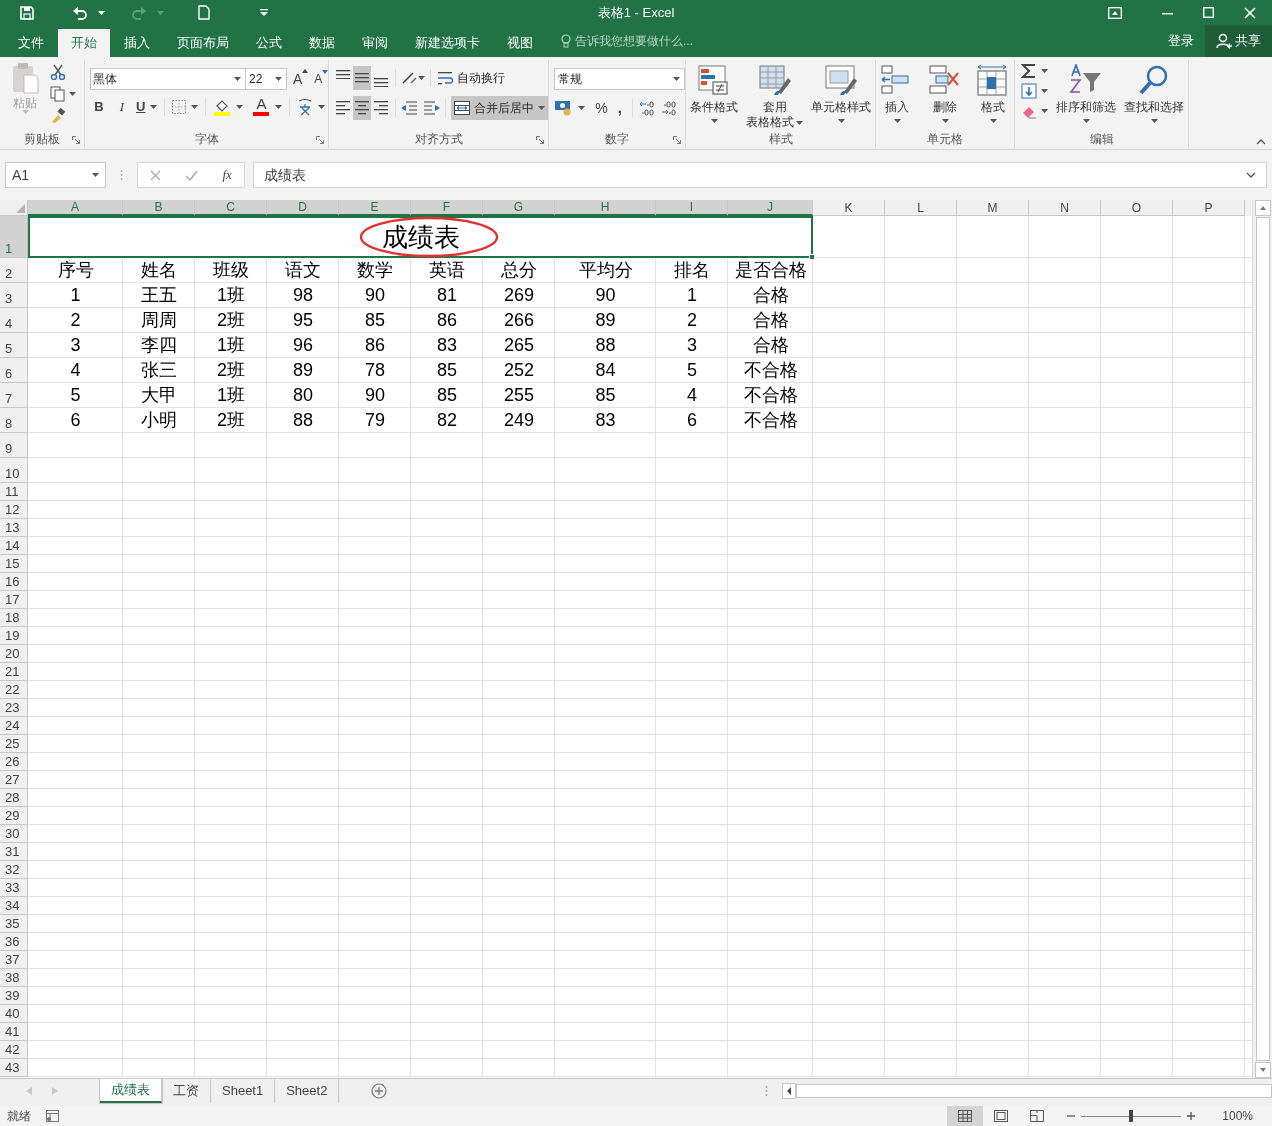 Image resolution: width=1272 pixels, height=1126 pixels. I want to click on undo-icon, so click(80, 12).